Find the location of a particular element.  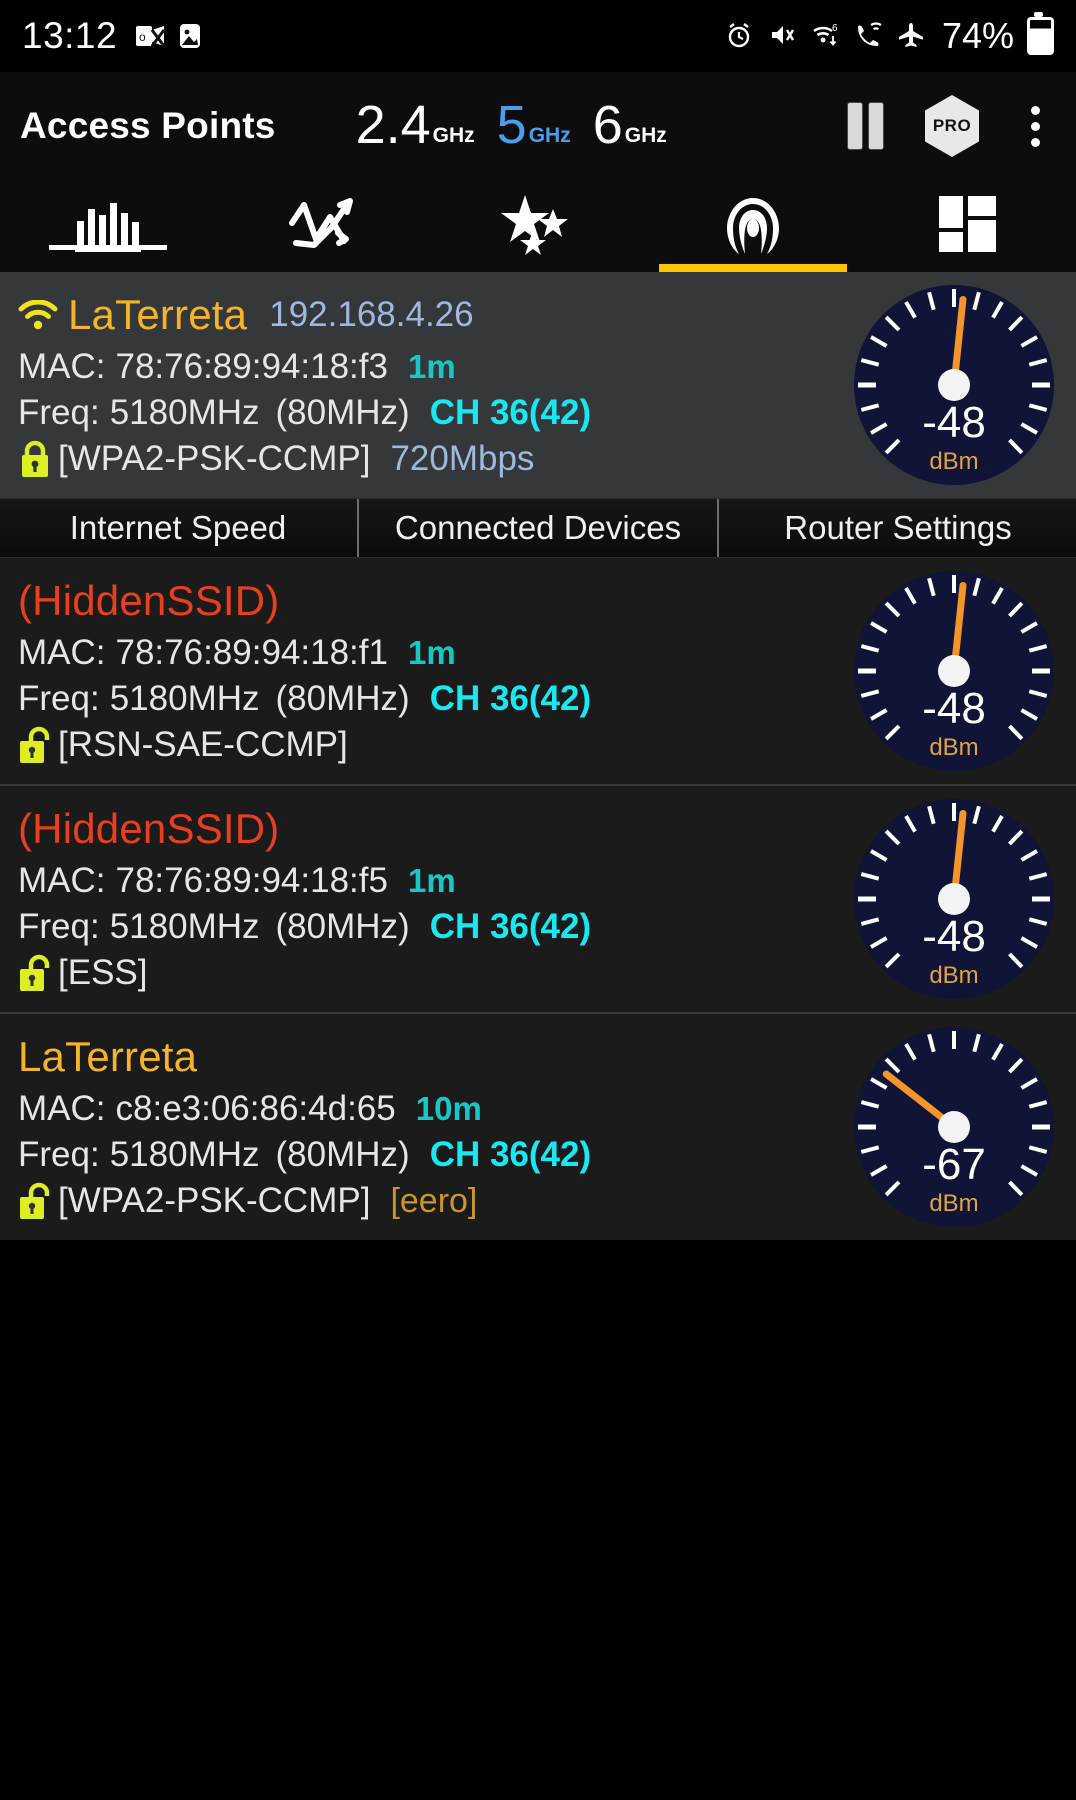

line-chart-icon is located at coordinates (323, 226).